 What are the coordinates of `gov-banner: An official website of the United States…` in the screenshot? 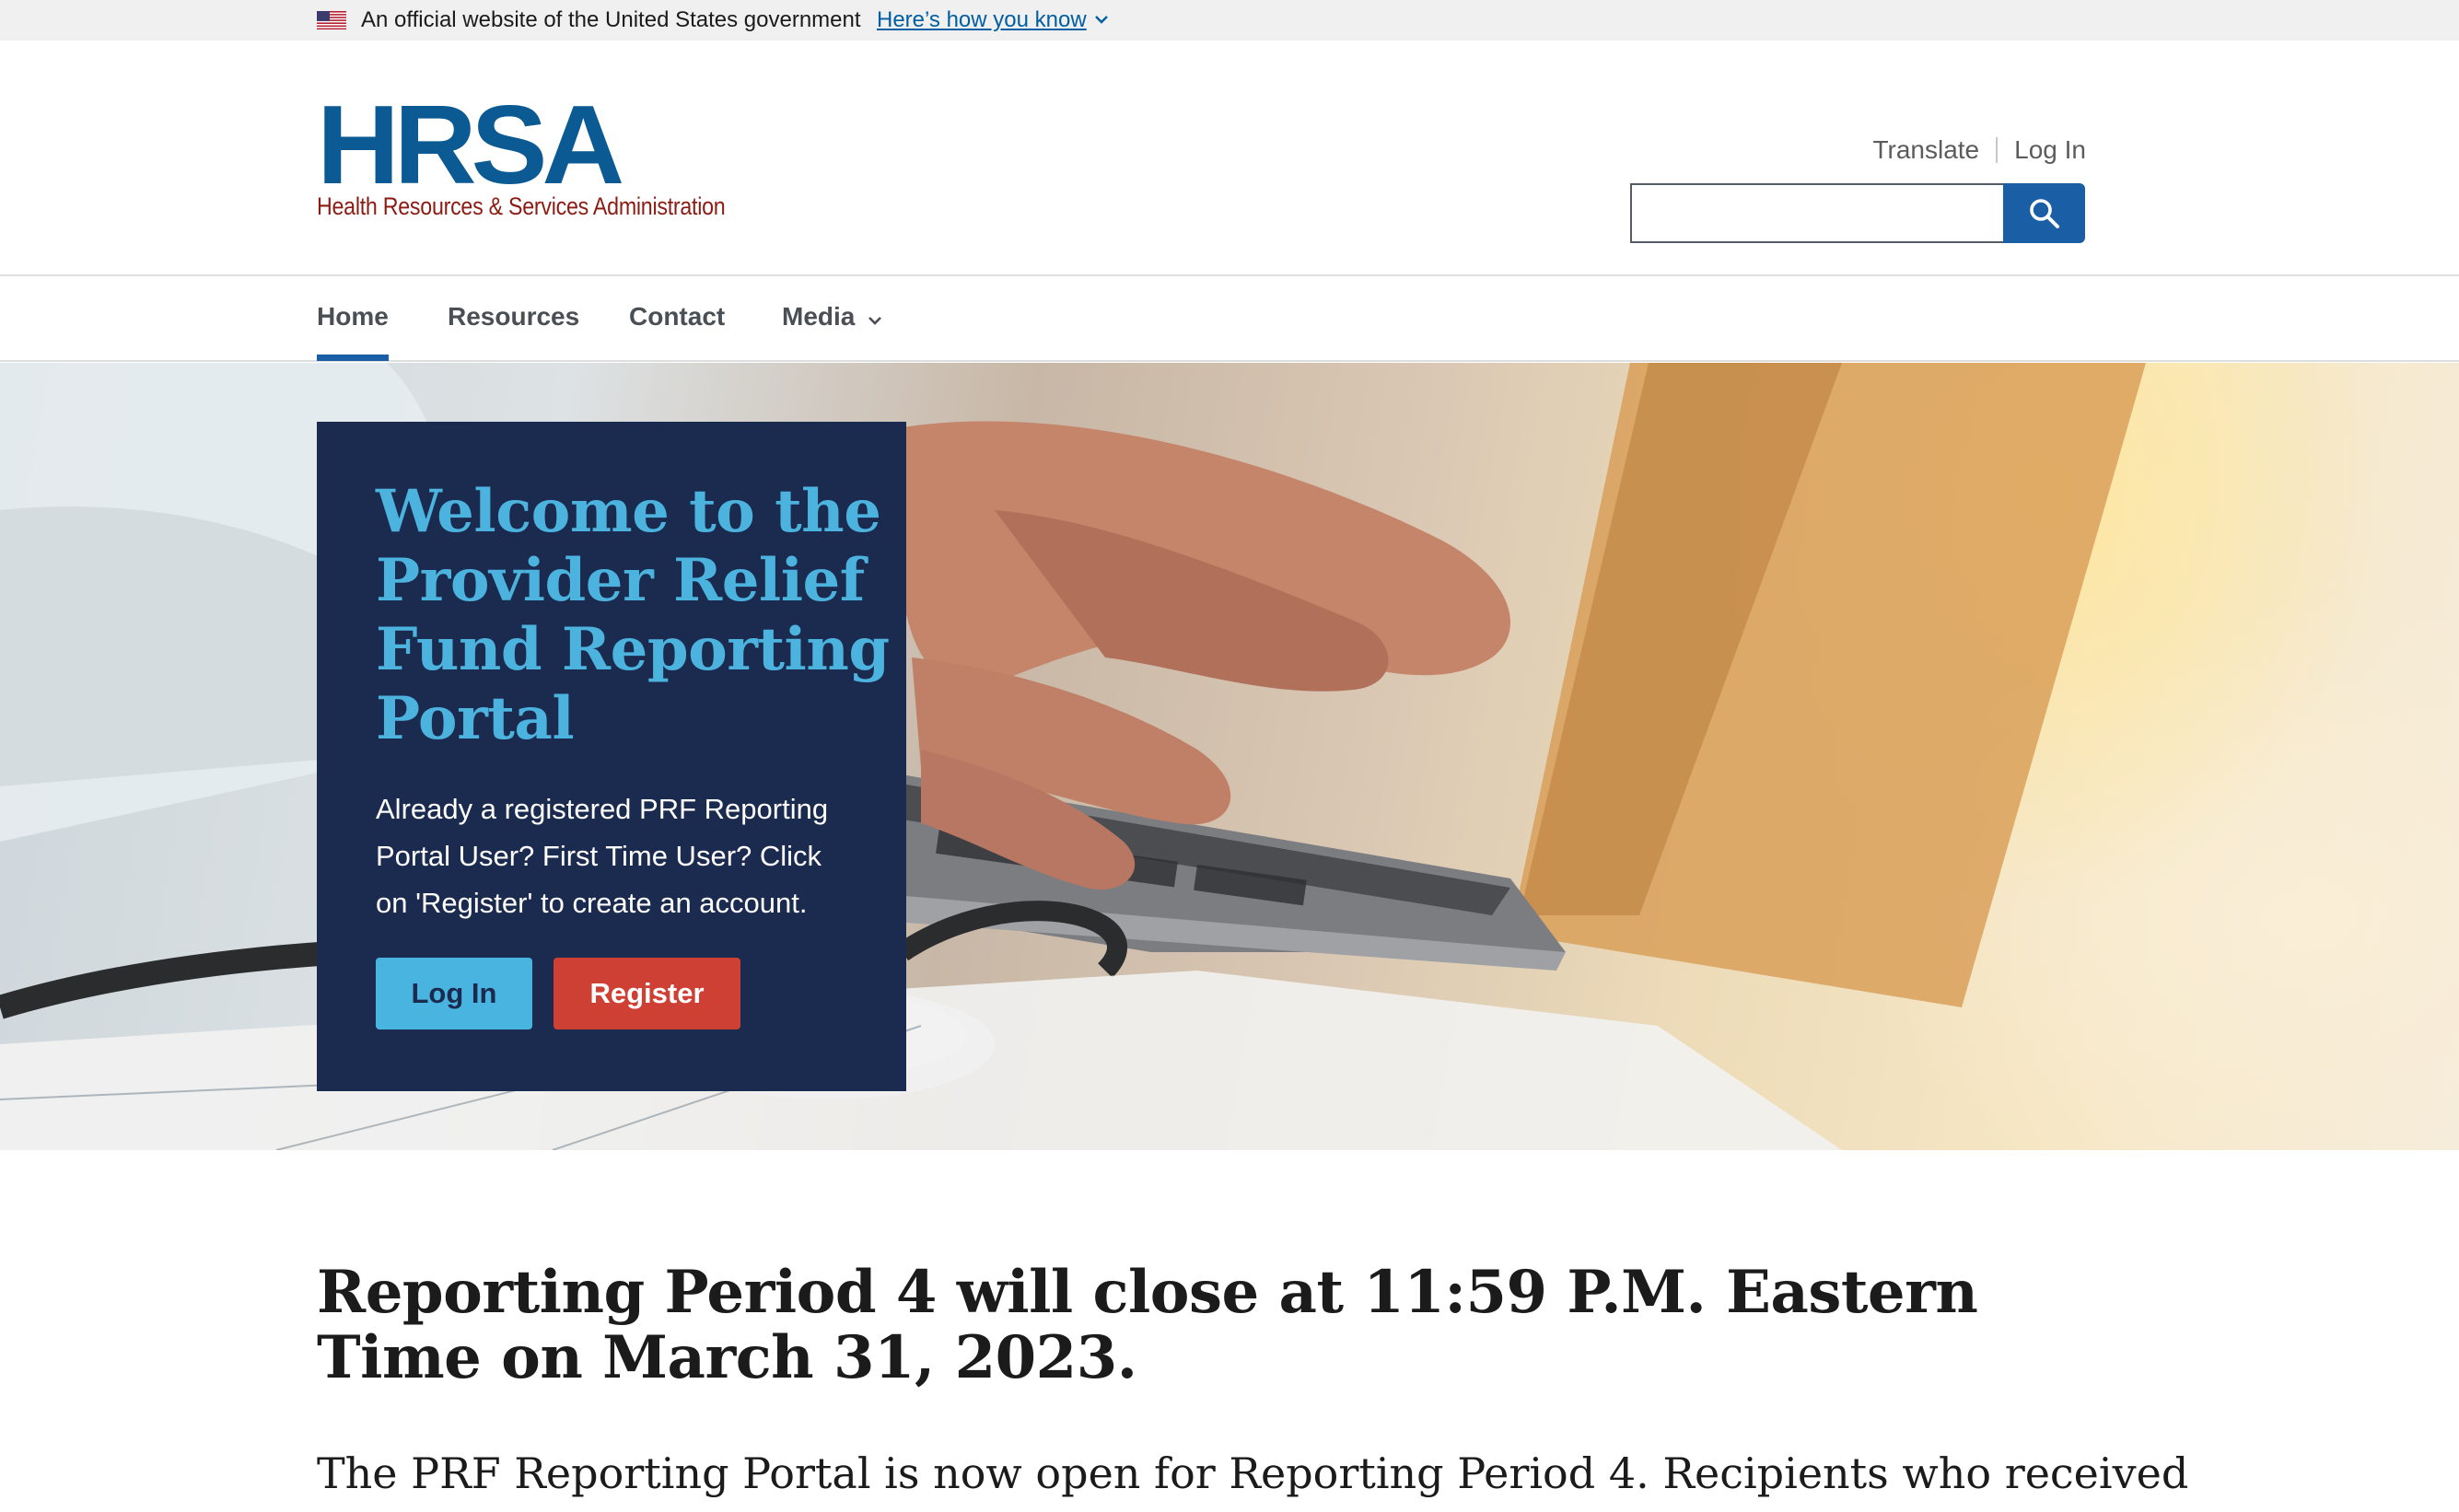 It's located at (1229, 21).